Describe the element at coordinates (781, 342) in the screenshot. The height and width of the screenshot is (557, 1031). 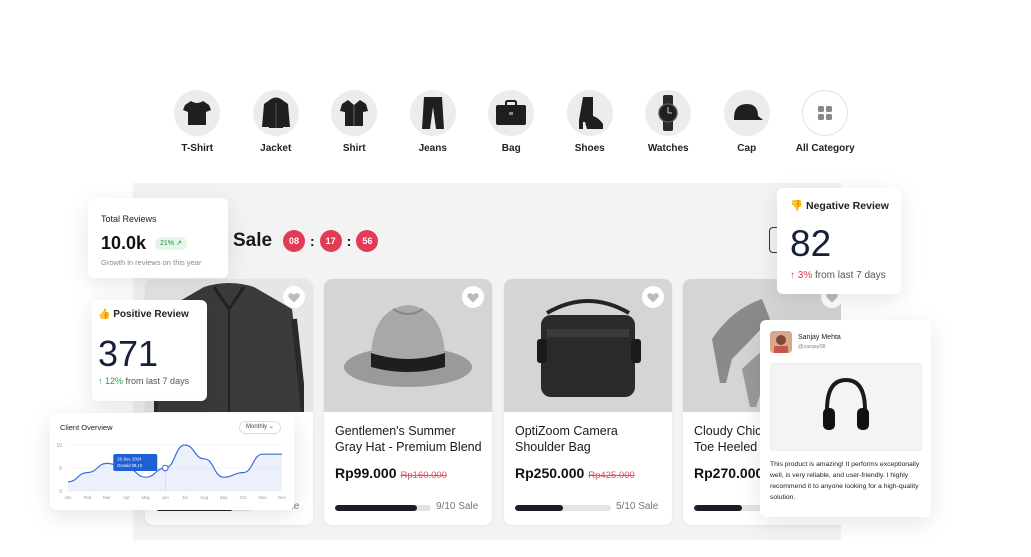
I see `avatar` at that location.